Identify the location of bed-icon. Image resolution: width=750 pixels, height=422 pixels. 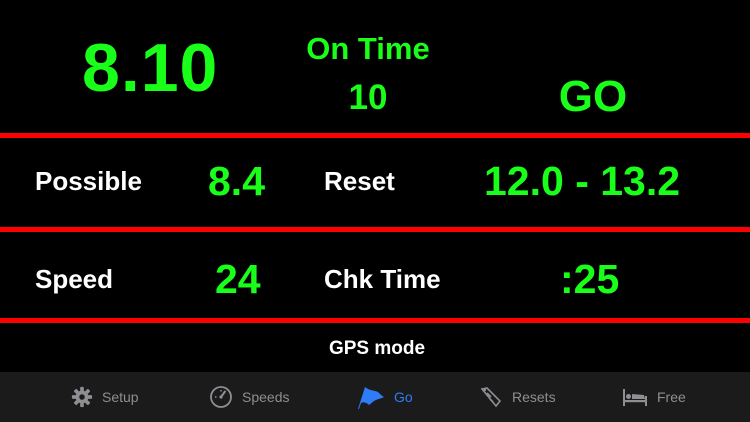
(635, 397).